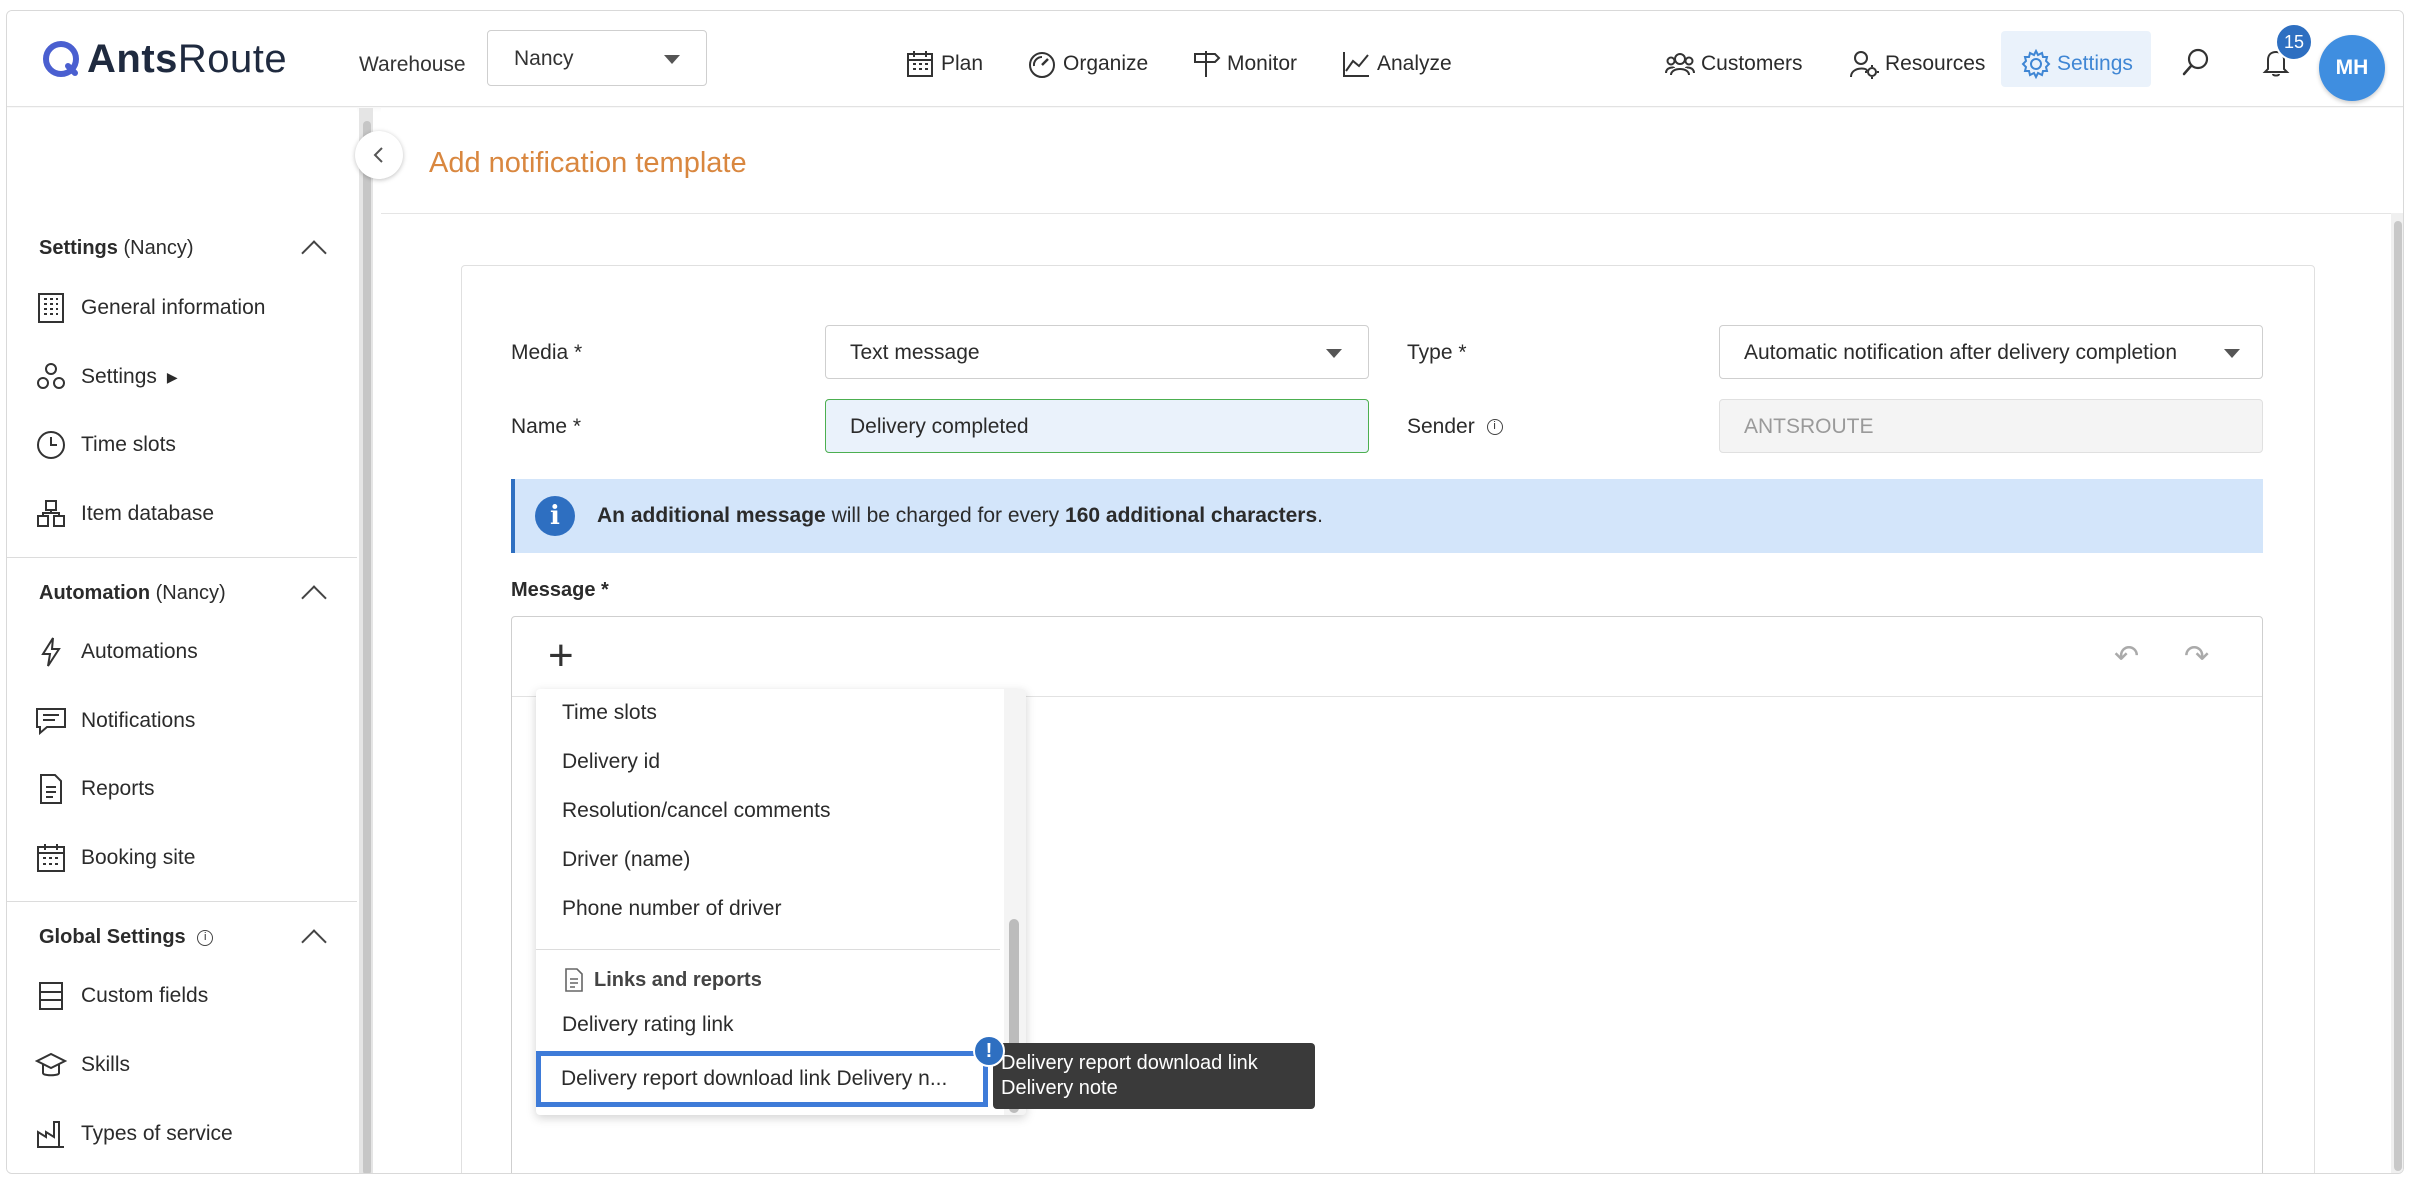 This screenshot has width=2410, height=1180. I want to click on nav-settings: Settings, so click(2077, 64).